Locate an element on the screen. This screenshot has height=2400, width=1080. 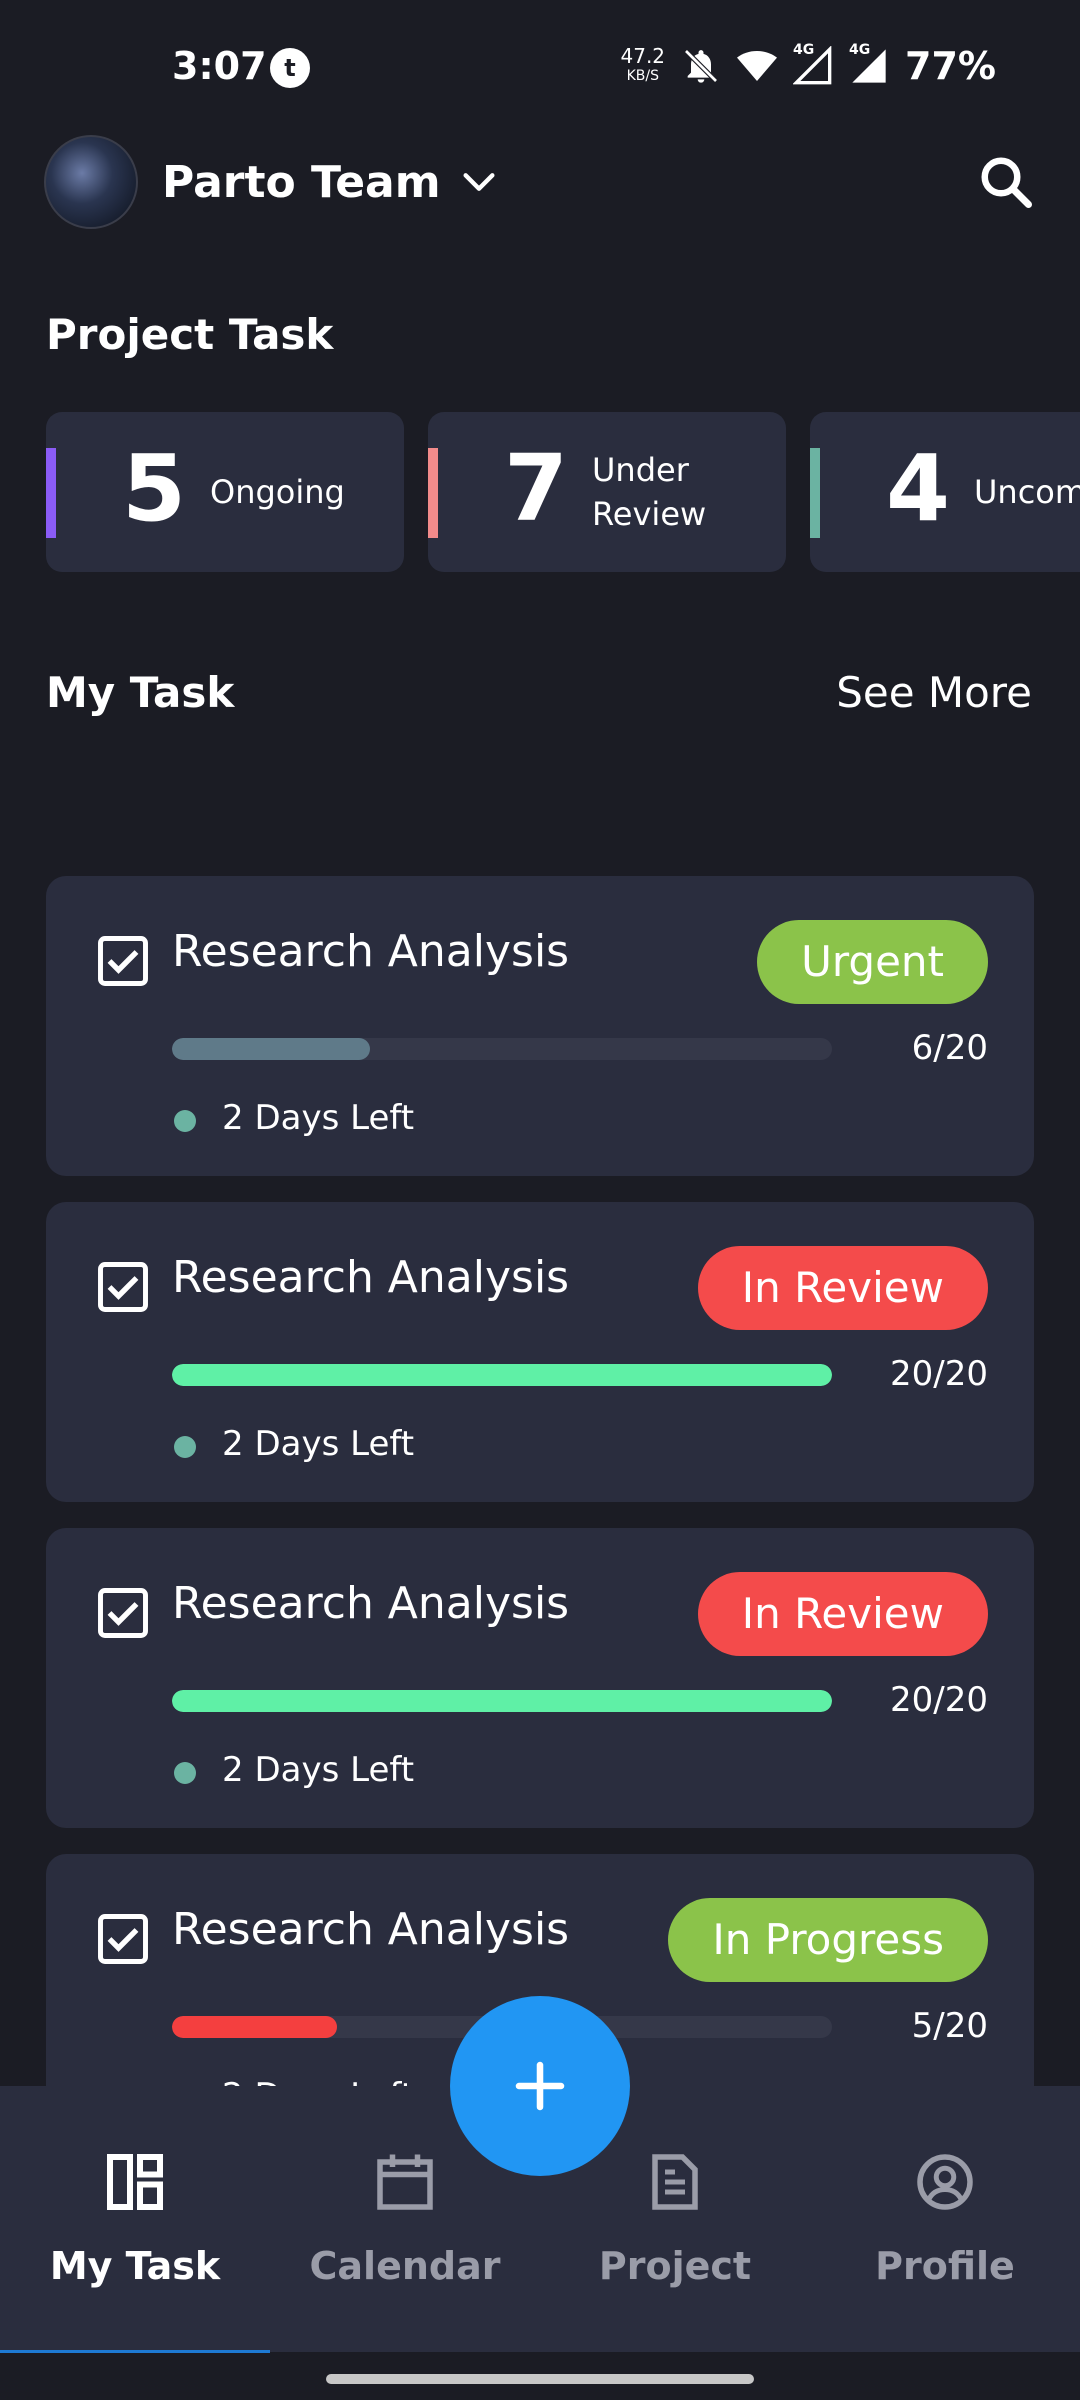
dashboard-icon is located at coordinates (135, 2182).